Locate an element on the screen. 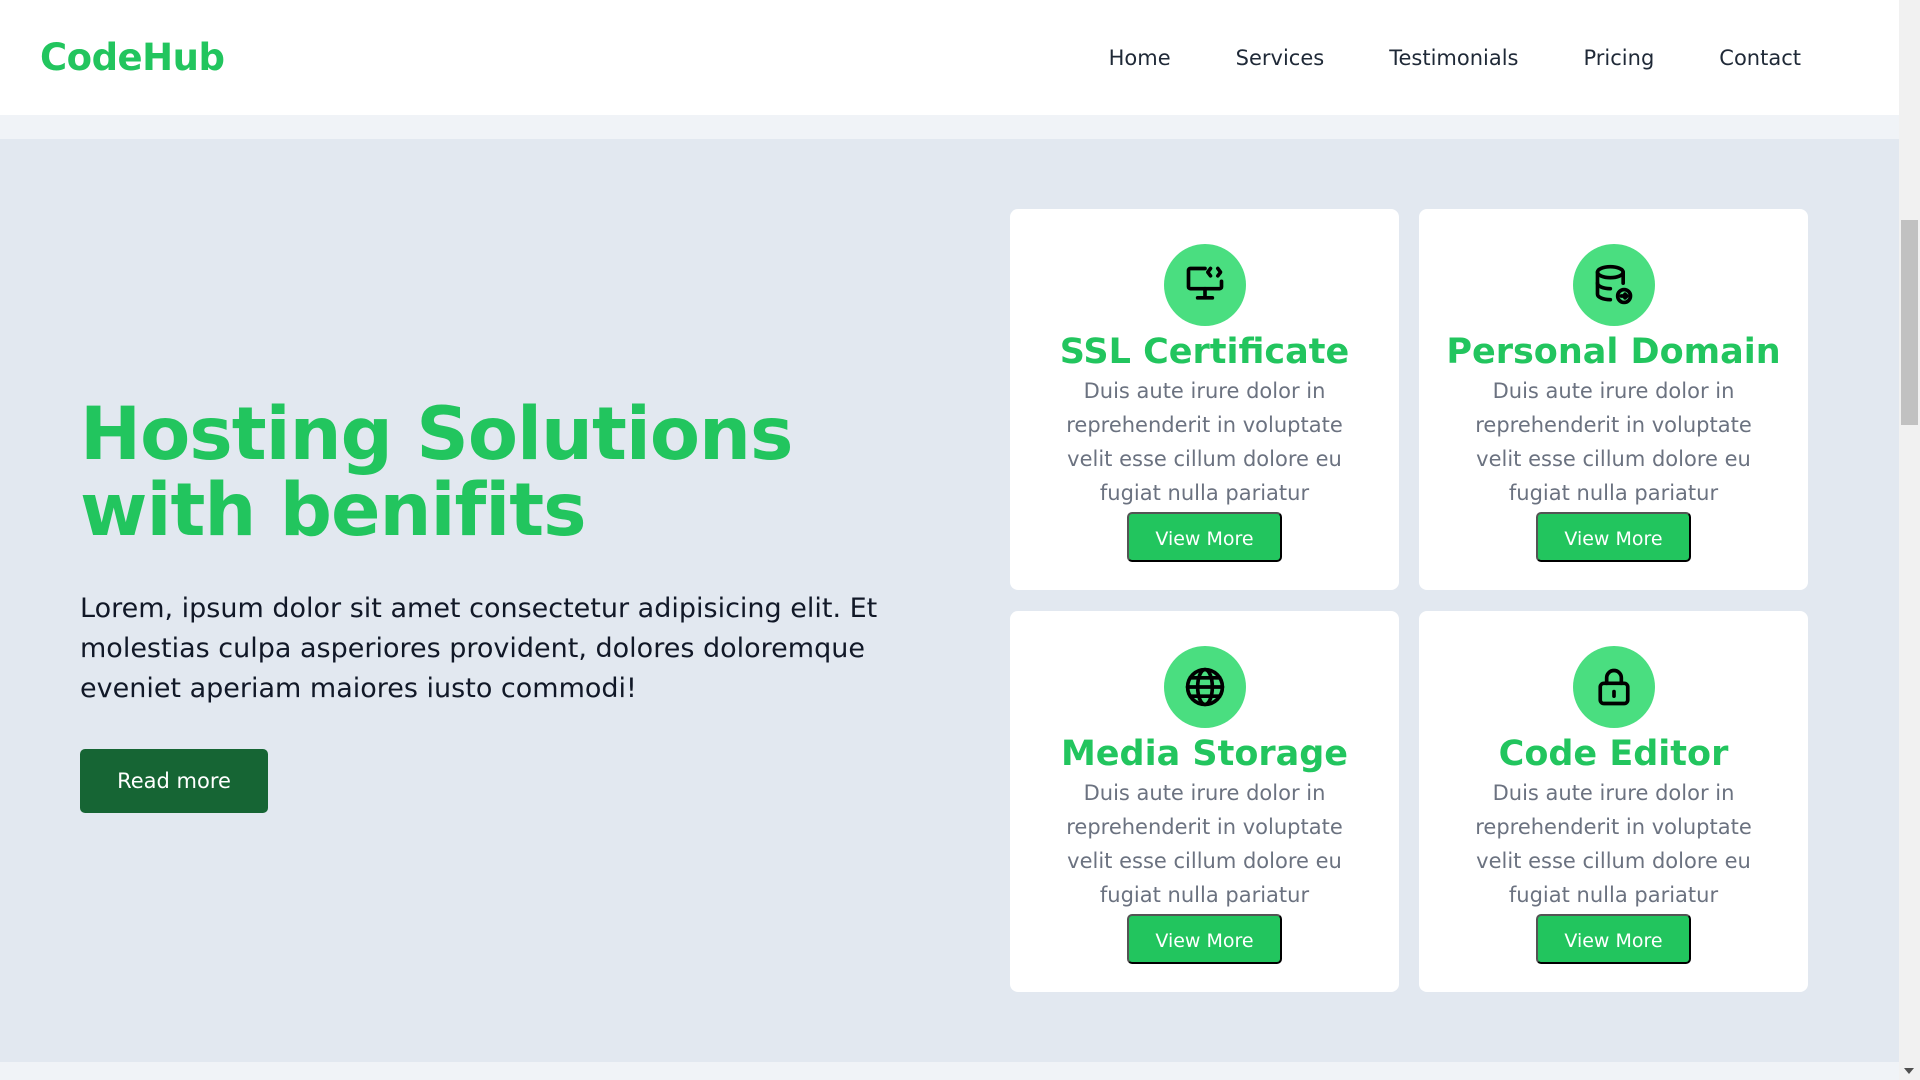  page-scrollbar is located at coordinates (1909, 540).